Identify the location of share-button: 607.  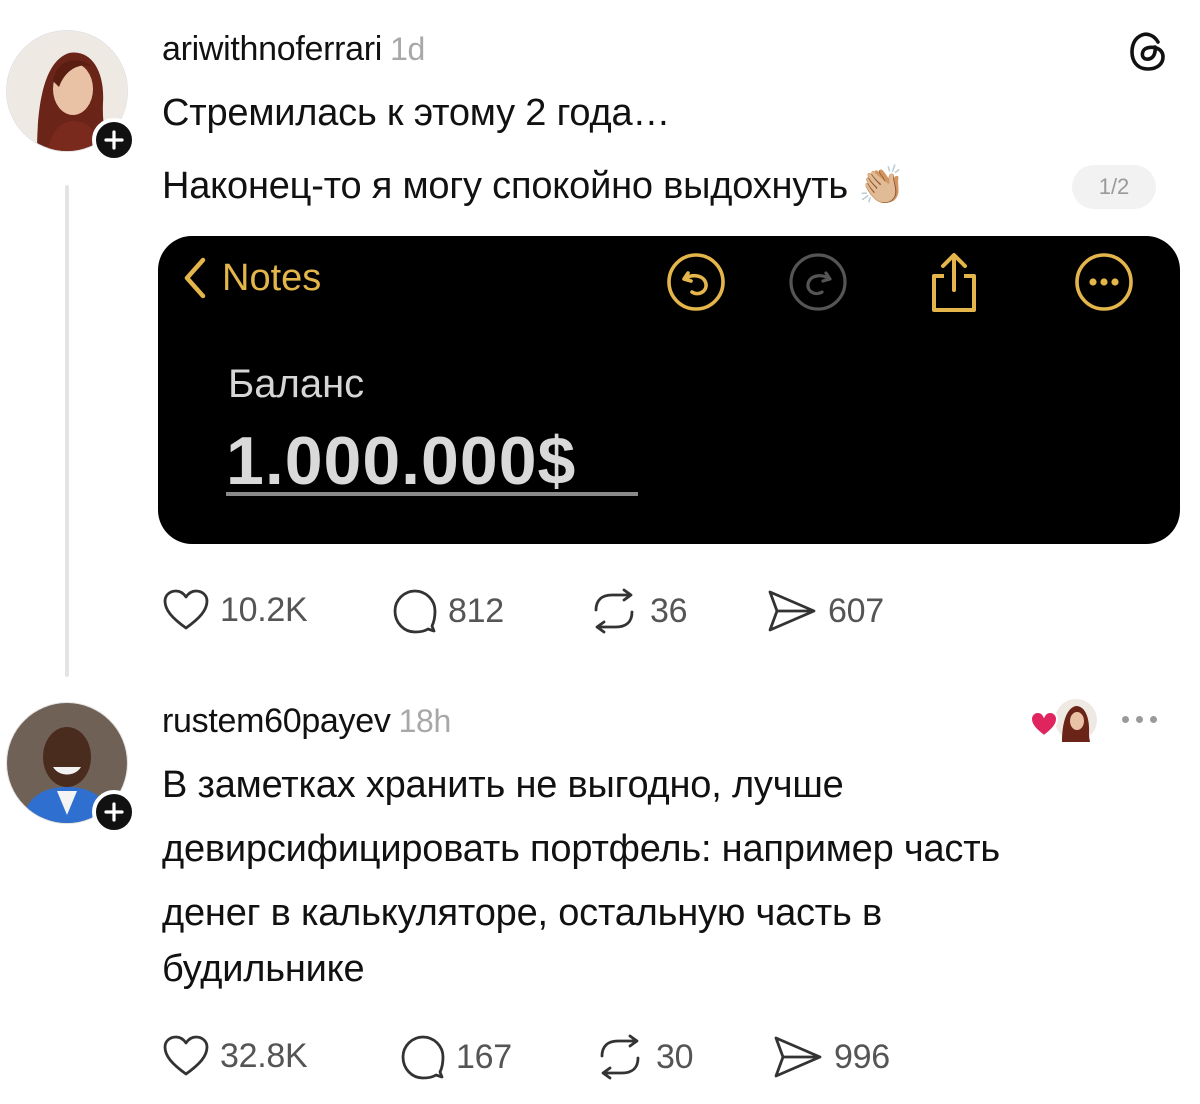
(825, 611).